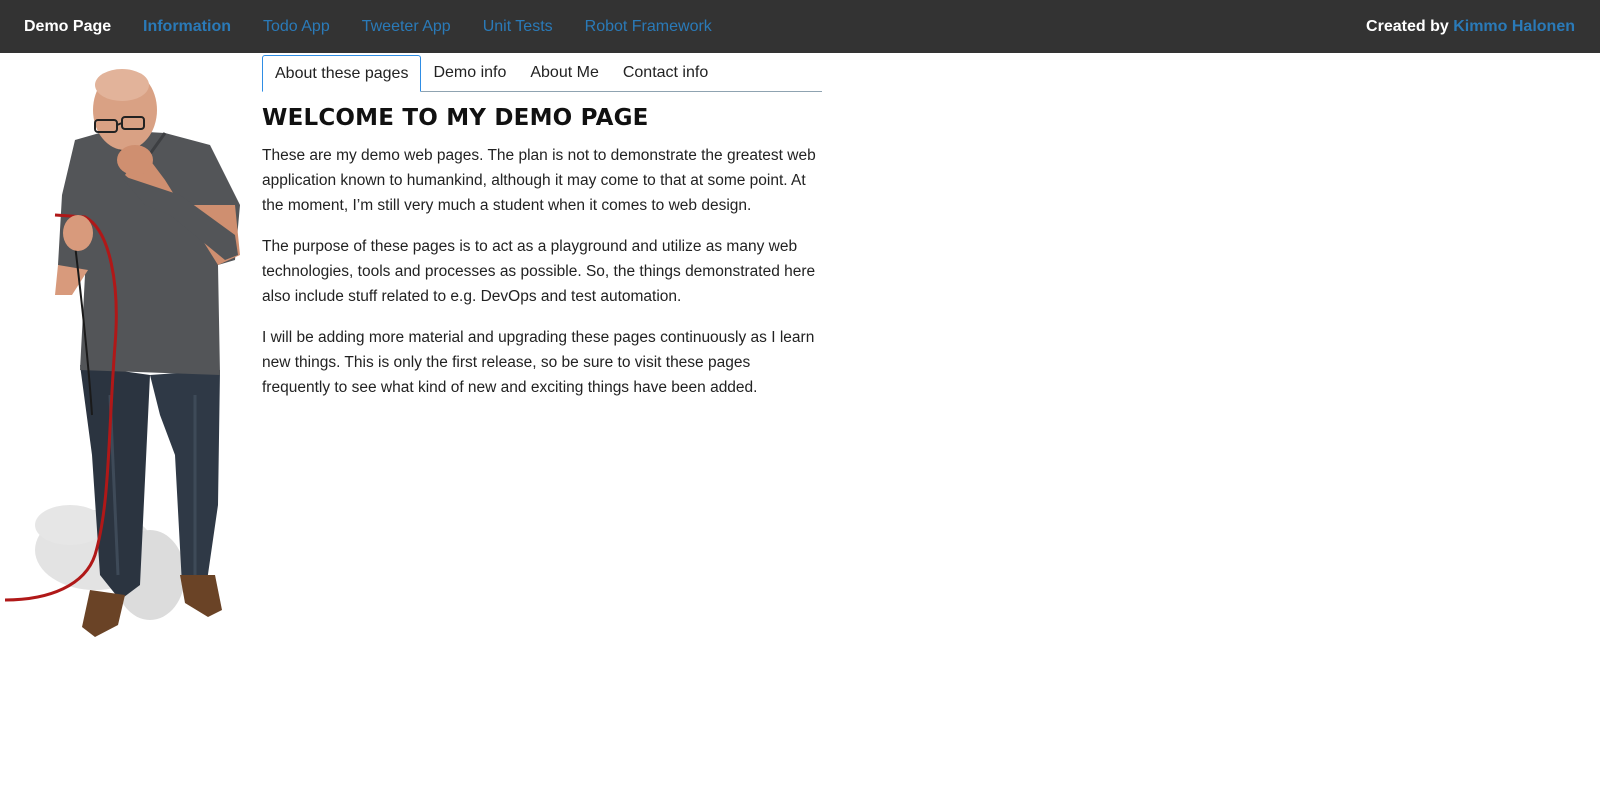 The image size is (1600, 794). Describe the element at coordinates (1407, 26) in the screenshot. I see `created-by-prefix: Created by` at that location.